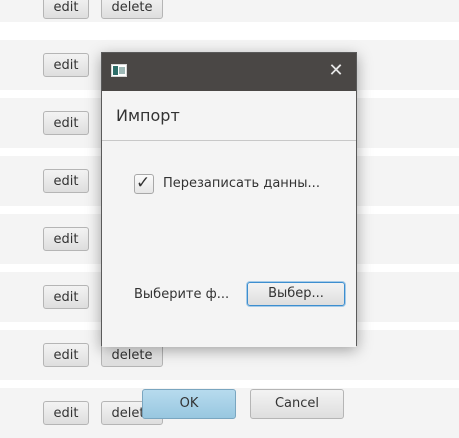 The image size is (459, 438). I want to click on list-row: edit delete, so click(229, 11).